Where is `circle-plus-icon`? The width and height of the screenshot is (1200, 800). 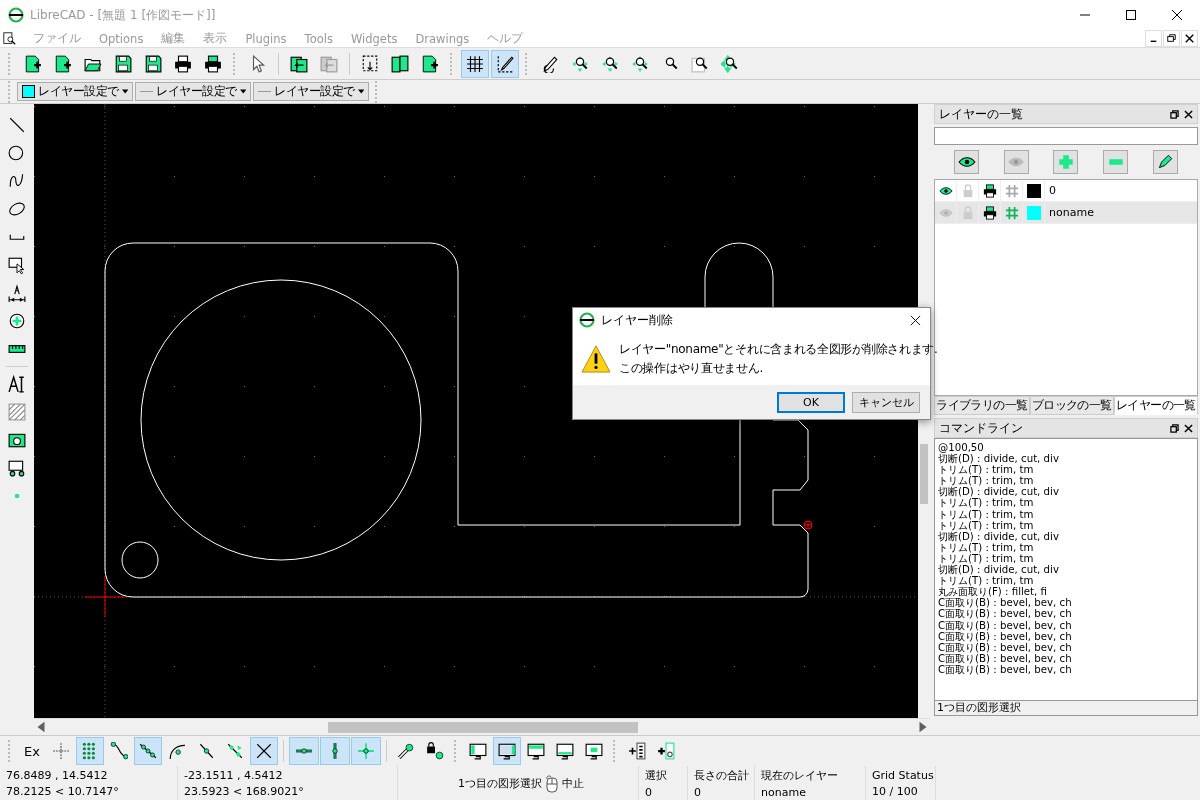 circle-plus-icon is located at coordinates (17, 321).